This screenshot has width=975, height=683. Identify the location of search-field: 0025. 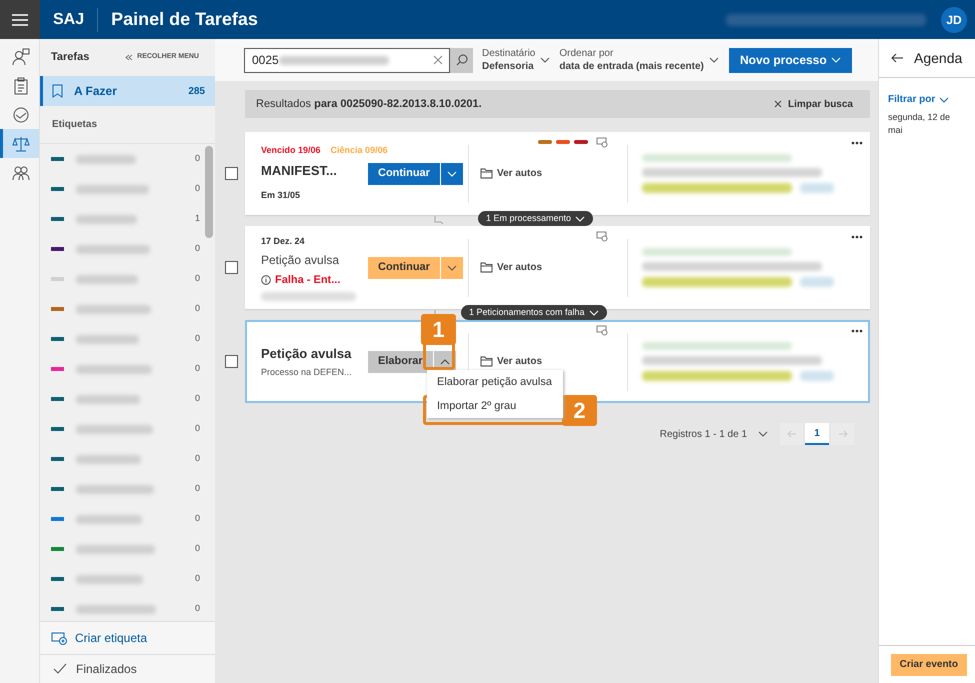
(347, 60).